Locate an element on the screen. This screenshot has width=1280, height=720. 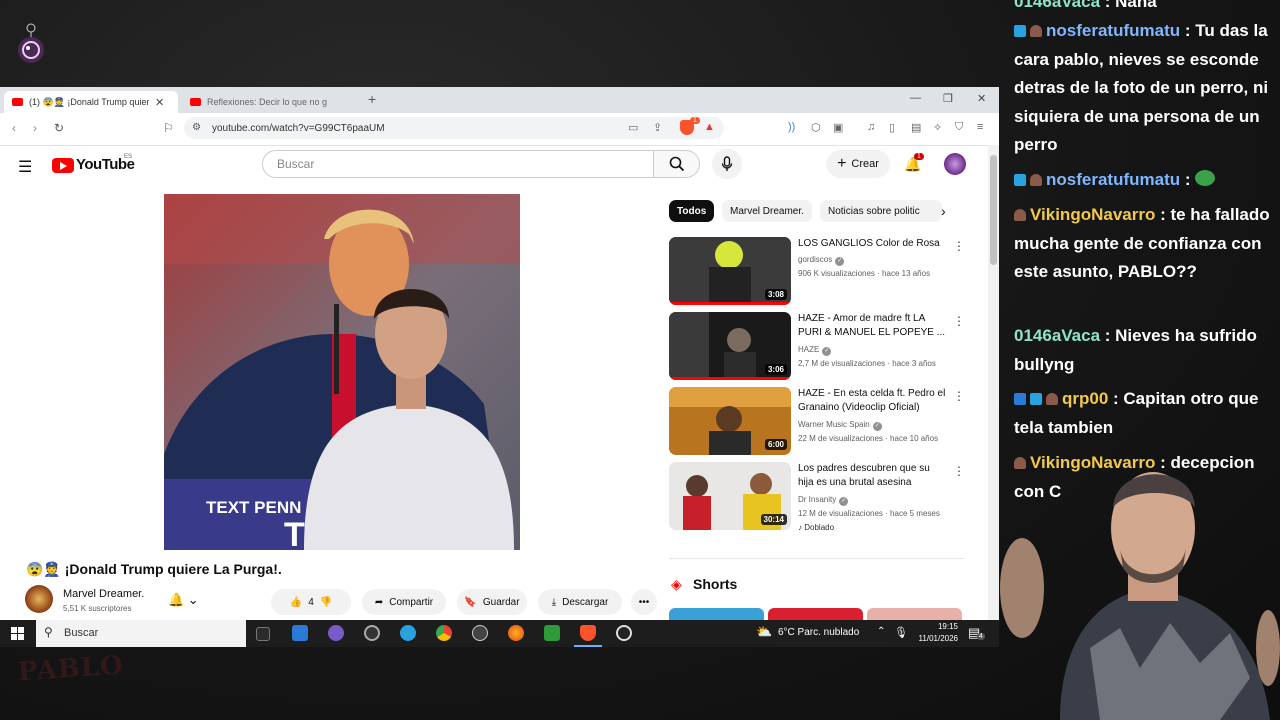
verified-icon: ✓ is located at coordinates (827, 351).